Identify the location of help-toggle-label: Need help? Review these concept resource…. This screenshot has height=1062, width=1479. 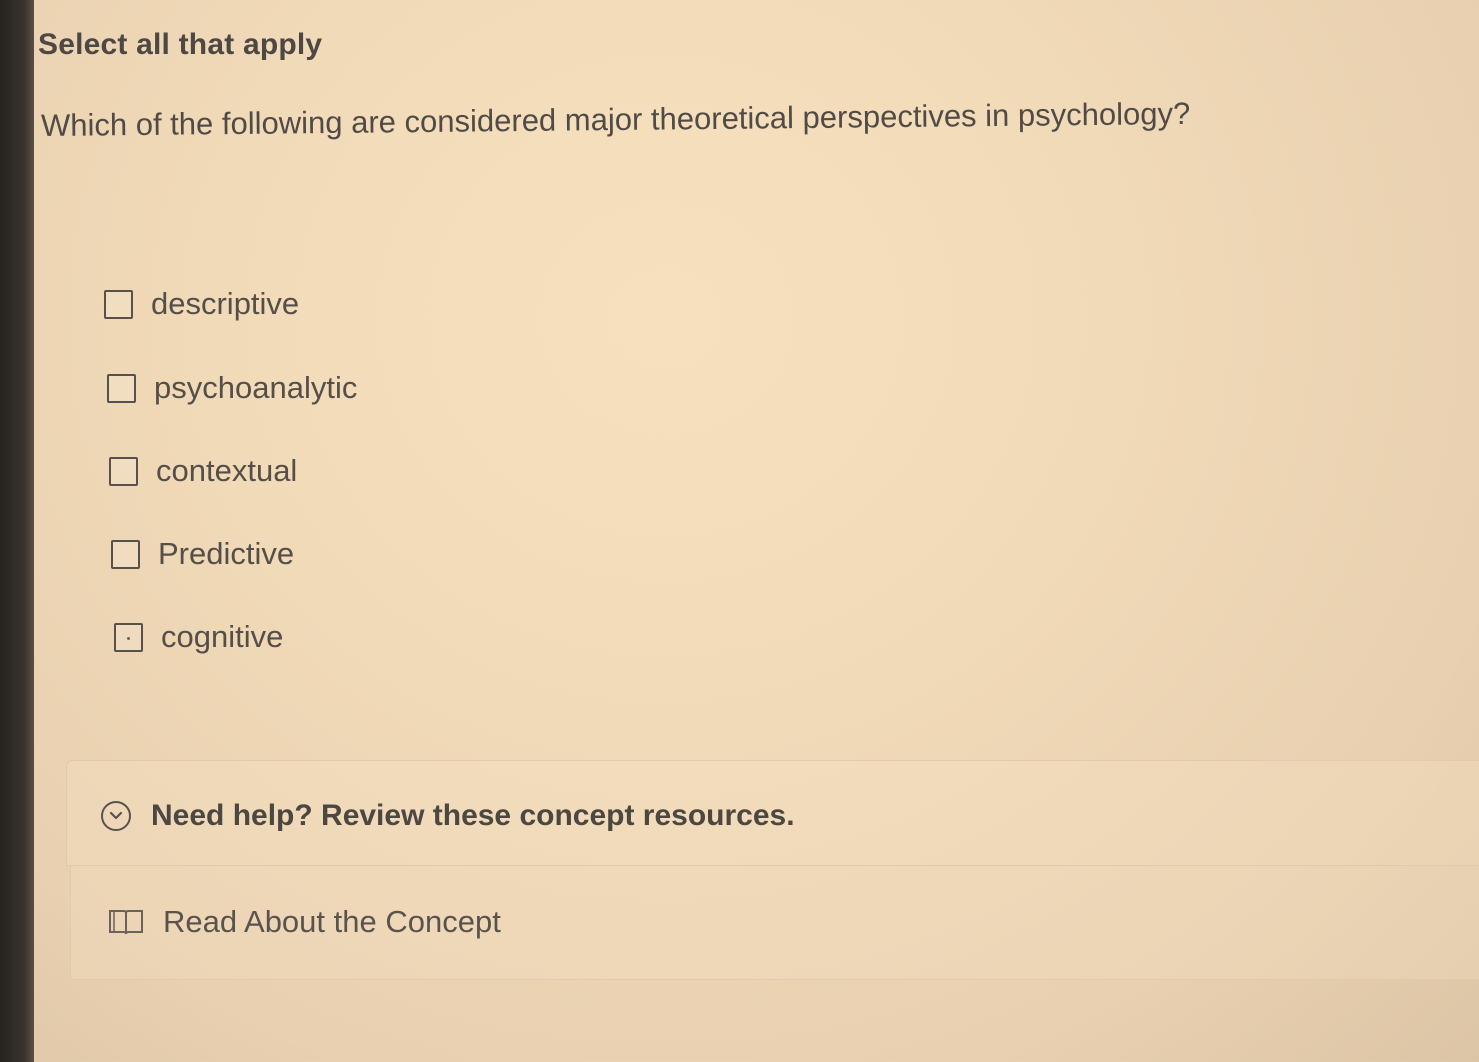
(473, 815).